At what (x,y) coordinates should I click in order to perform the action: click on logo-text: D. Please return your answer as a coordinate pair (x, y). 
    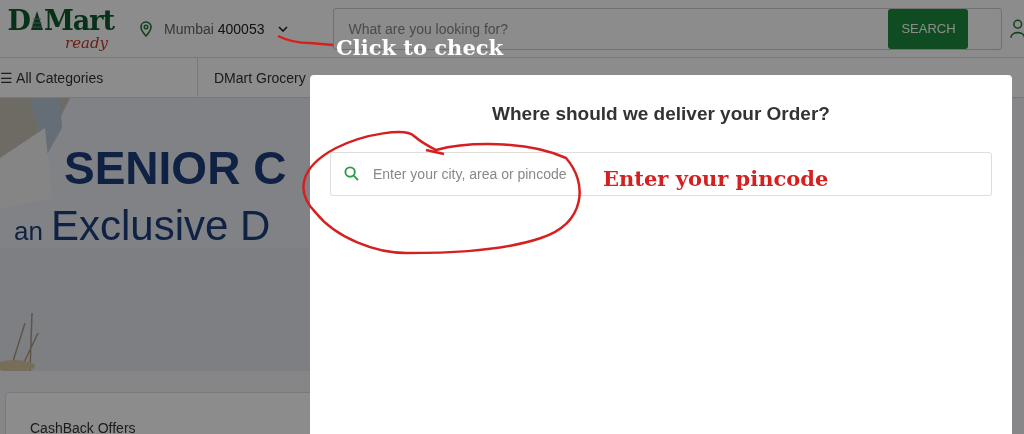
    Looking at the image, I should click on (18, 20).